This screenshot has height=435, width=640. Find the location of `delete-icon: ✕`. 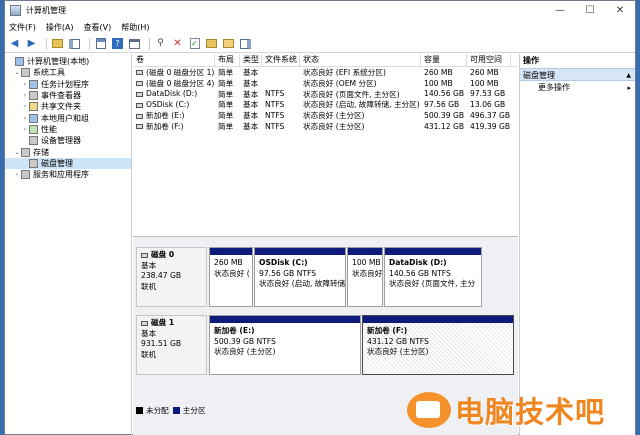

delete-icon: ✕ is located at coordinates (177, 43).